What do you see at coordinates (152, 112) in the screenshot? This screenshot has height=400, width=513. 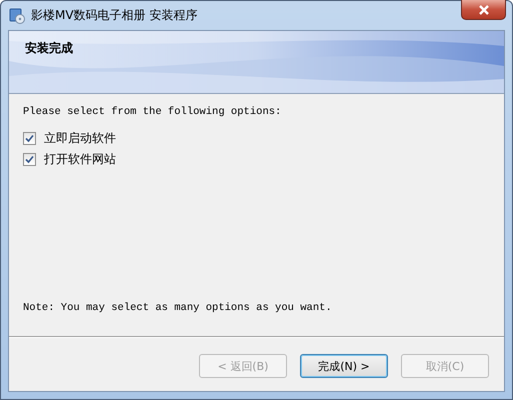 I see `prompt-text: Please select from the following options:` at bounding box center [152, 112].